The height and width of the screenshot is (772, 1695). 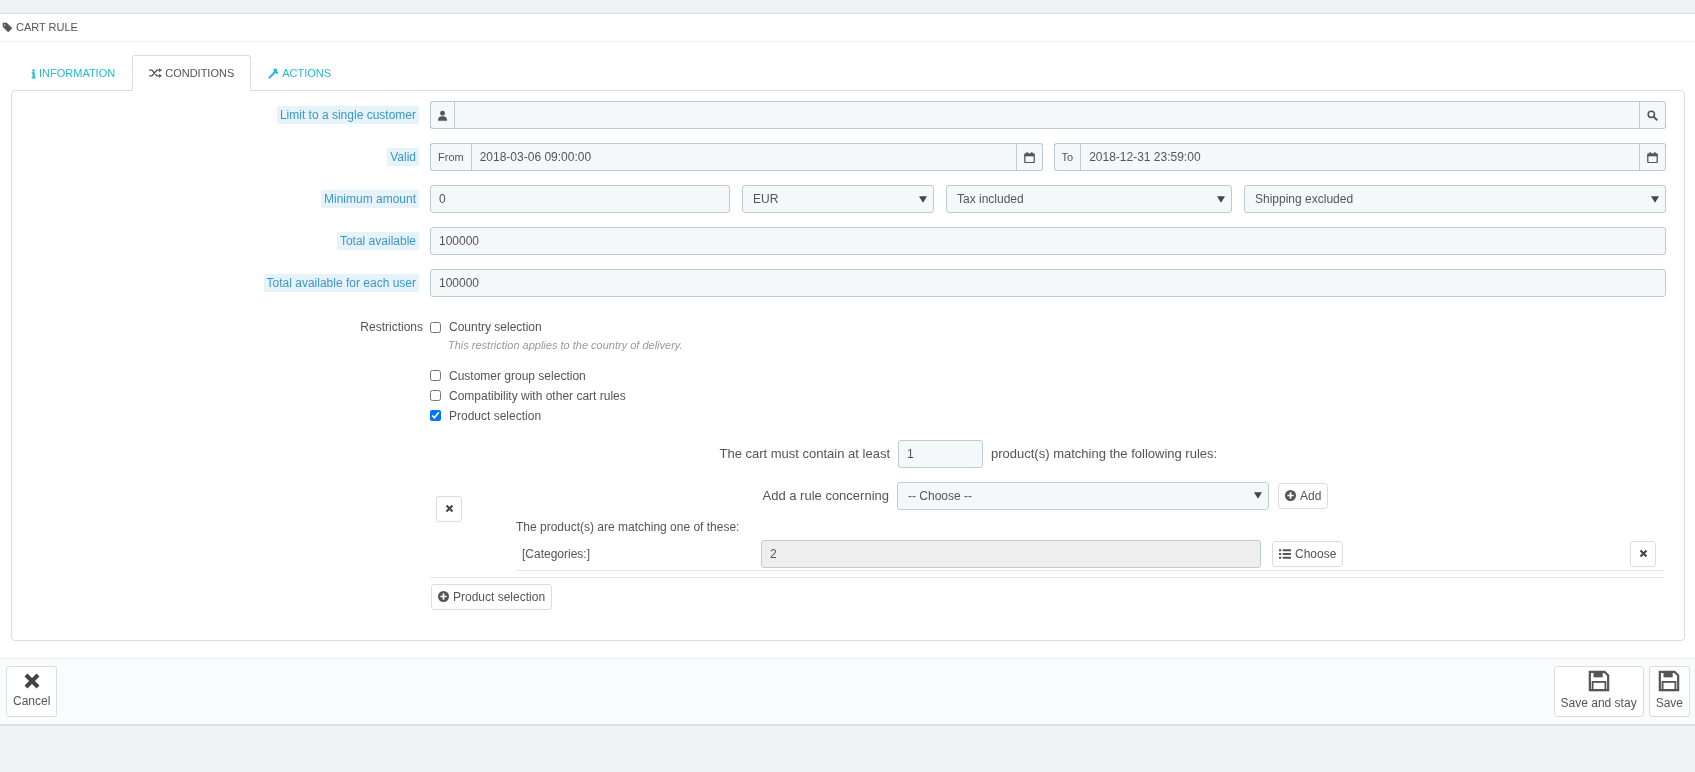 What do you see at coordinates (628, 527) in the screenshot?
I see `matching-text: The product(s) are matching one of these:` at bounding box center [628, 527].